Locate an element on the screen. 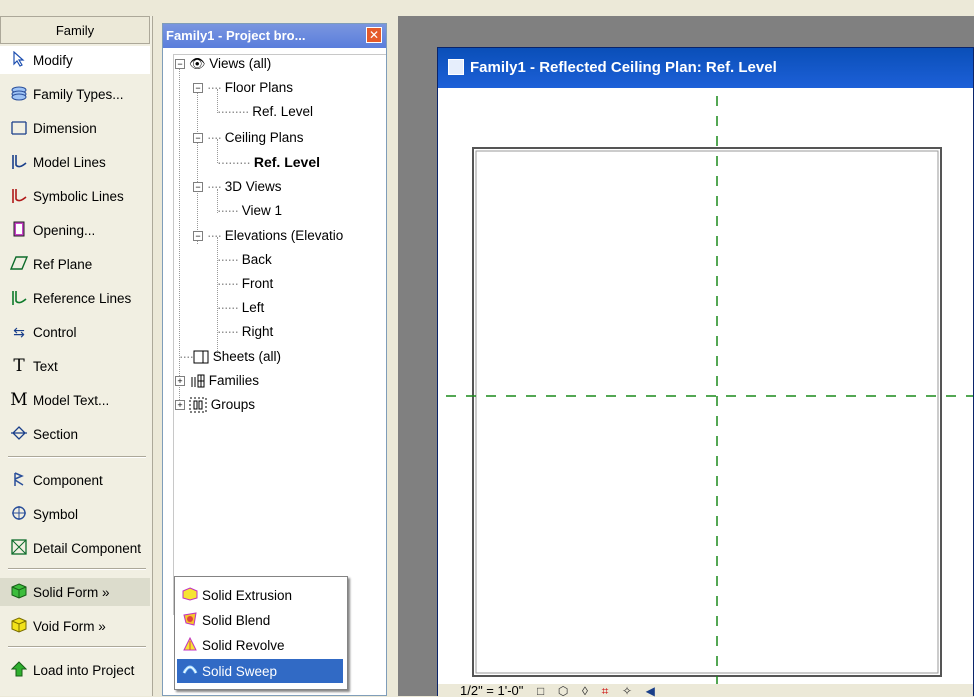  detail-level-icon: □ is located at coordinates (540, 691).